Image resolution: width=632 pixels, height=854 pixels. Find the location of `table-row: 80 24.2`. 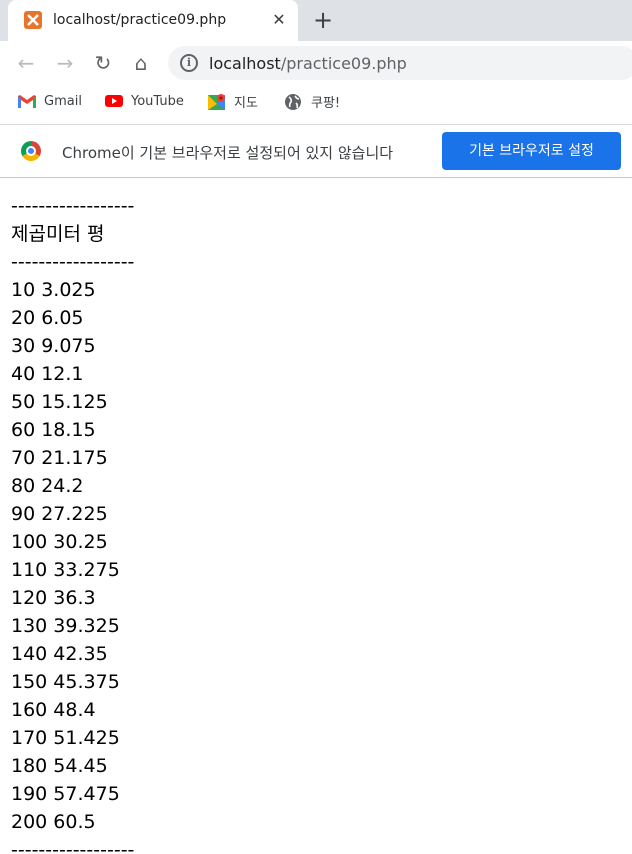

table-row: 80 24.2 is located at coordinates (47, 486).